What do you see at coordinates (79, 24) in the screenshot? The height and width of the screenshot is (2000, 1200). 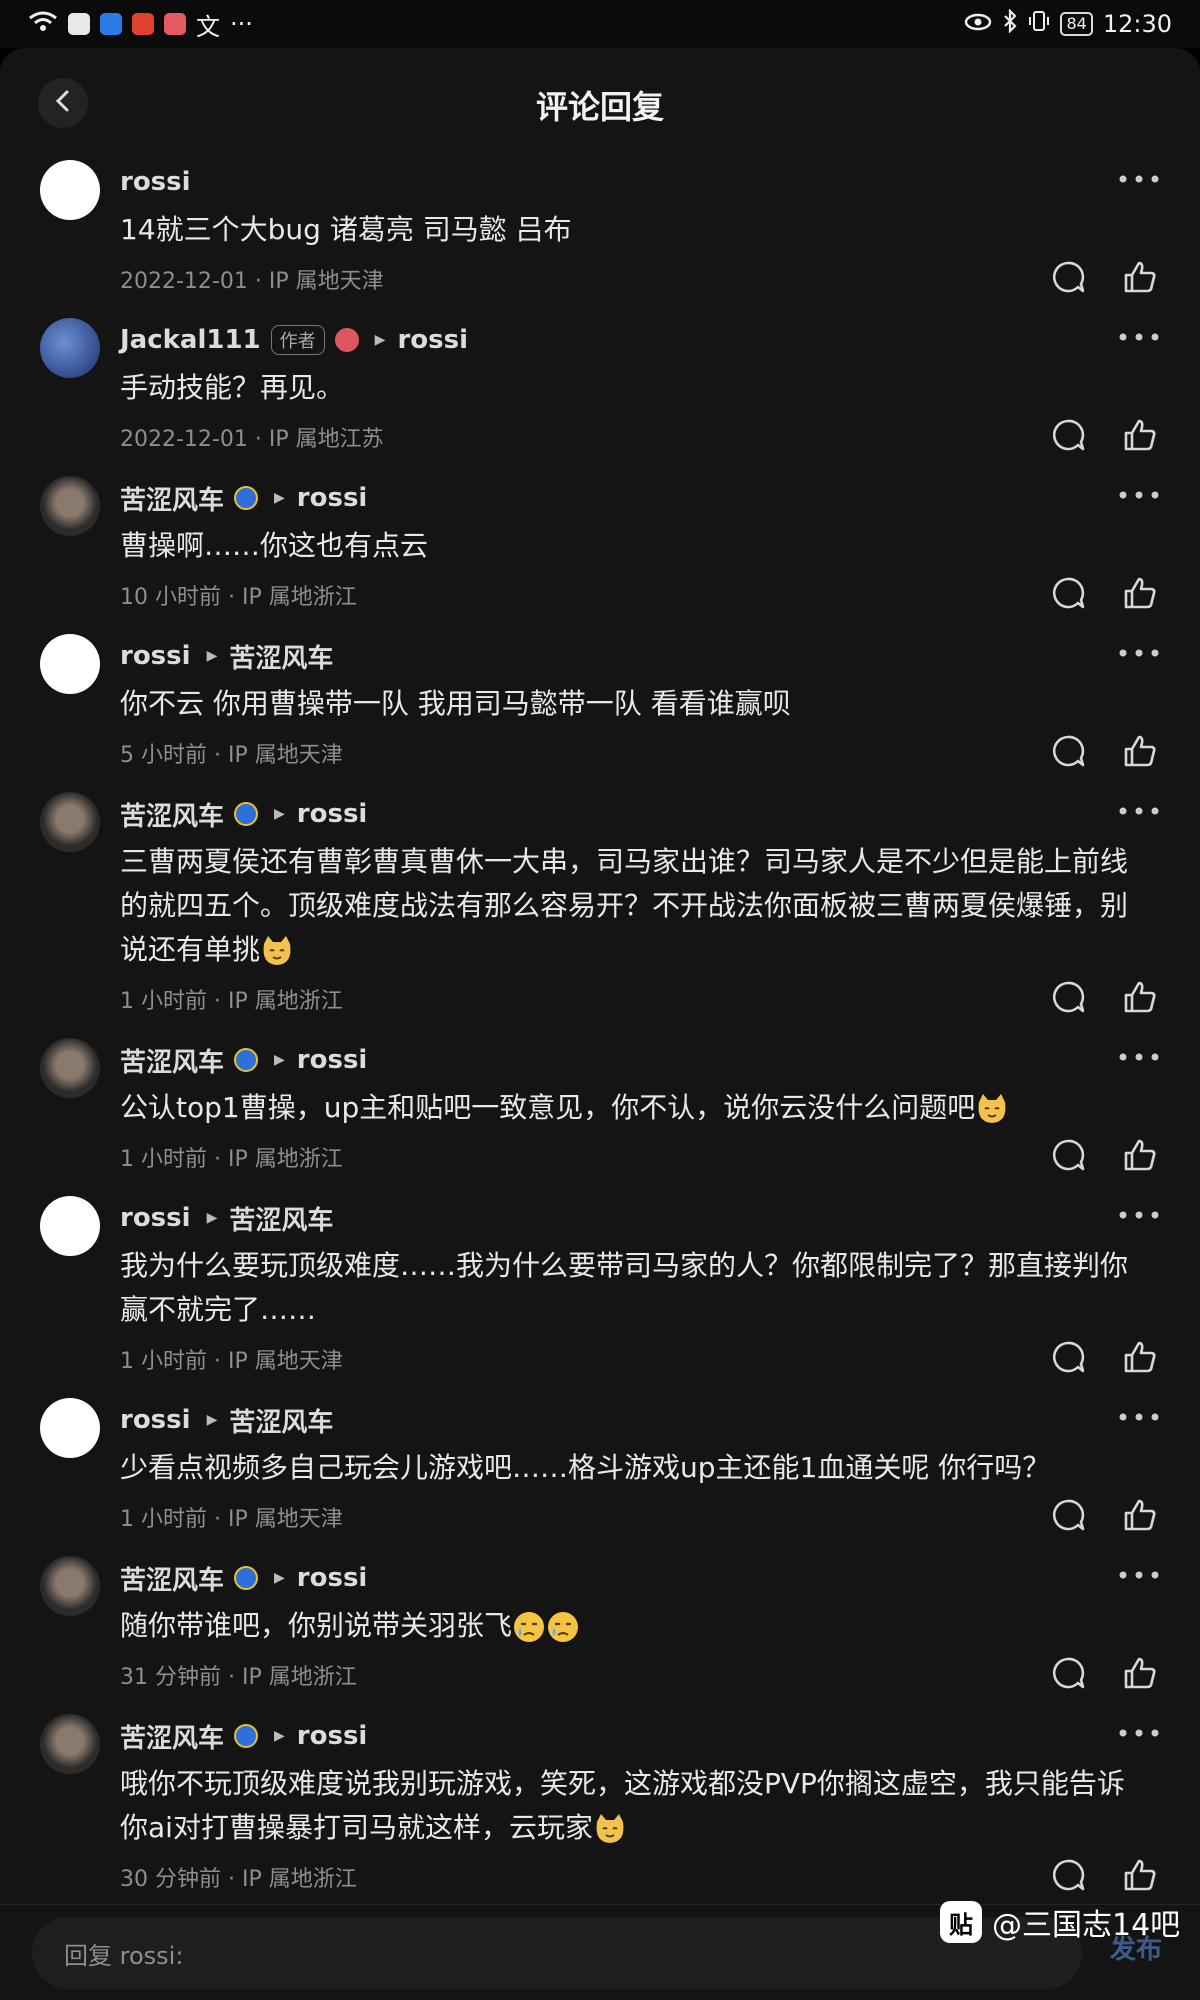 I see `app-notification-icon` at bounding box center [79, 24].